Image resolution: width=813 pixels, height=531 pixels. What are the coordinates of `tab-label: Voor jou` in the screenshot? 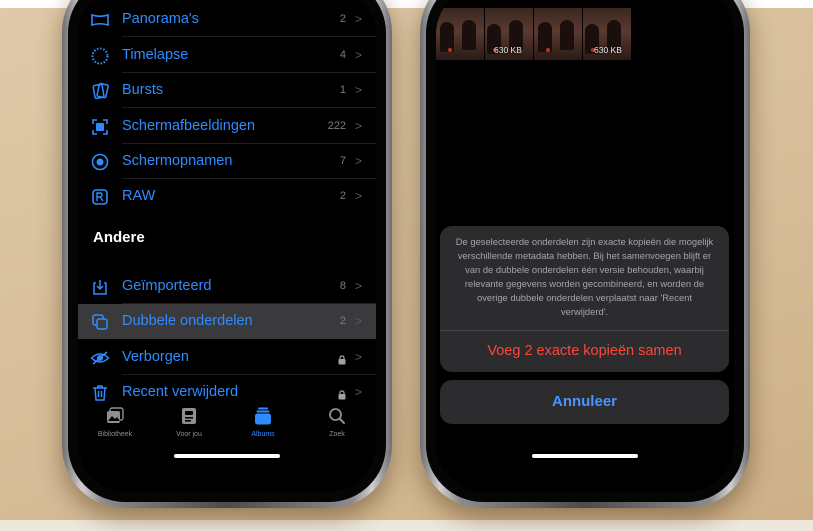 It's located at (189, 434).